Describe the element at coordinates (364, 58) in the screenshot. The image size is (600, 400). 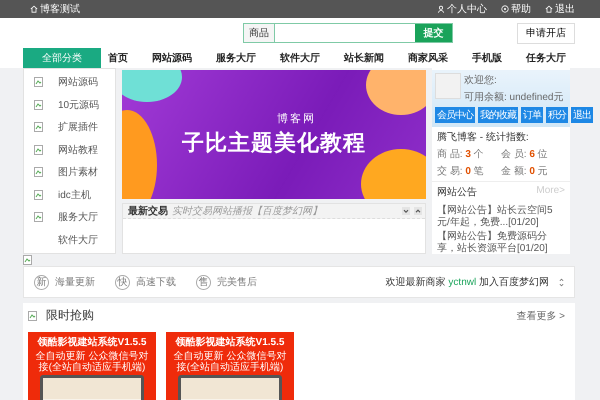
I see `nav-link: 站长新闻` at that location.